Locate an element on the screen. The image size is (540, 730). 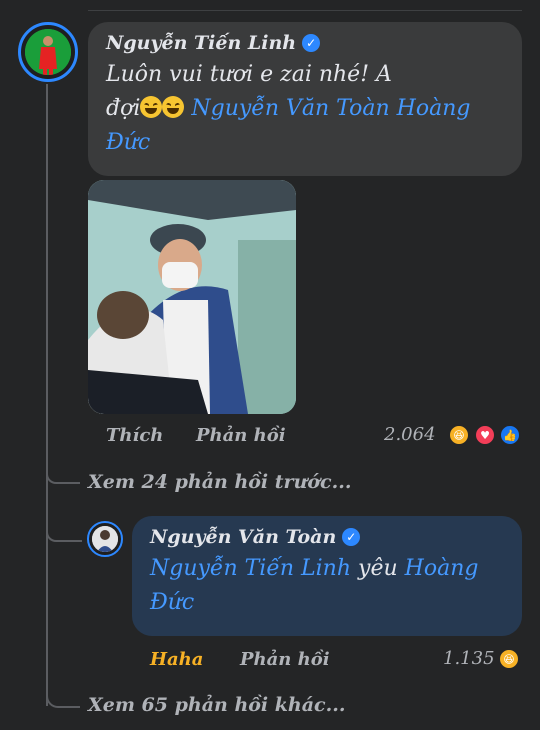
haha-reaction-button: Haha is located at coordinates (176, 659).